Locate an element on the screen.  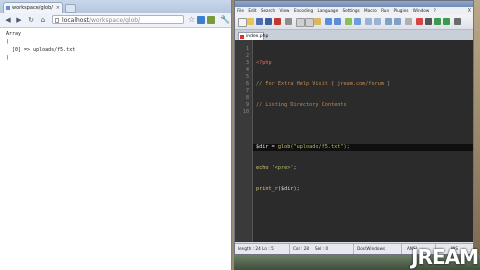
redo-icon is located at coordinates (337, 21).